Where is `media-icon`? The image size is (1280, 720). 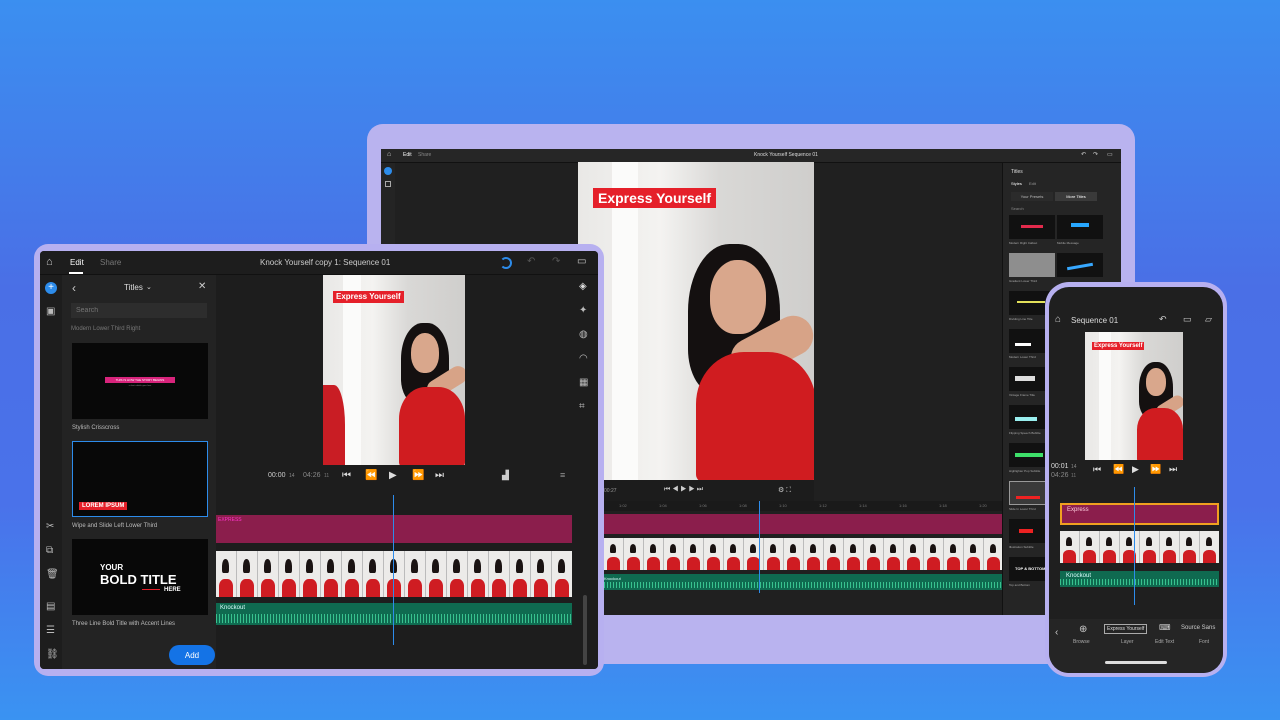 media-icon is located at coordinates (388, 184).